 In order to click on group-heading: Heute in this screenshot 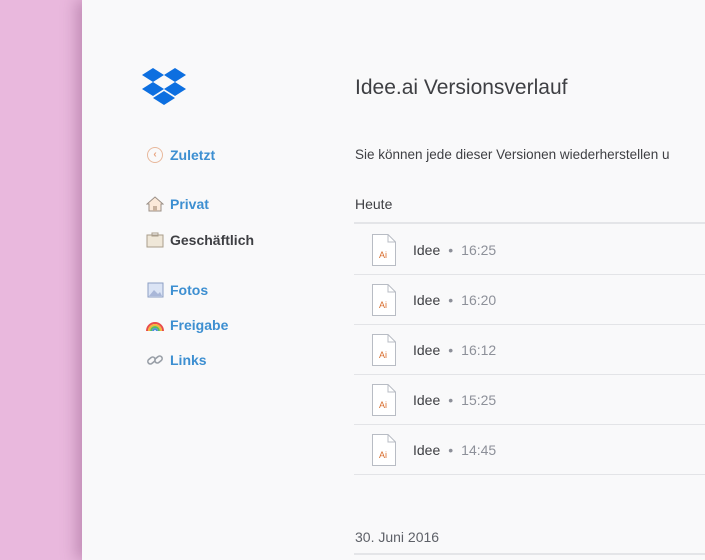, I will do `click(374, 204)`.